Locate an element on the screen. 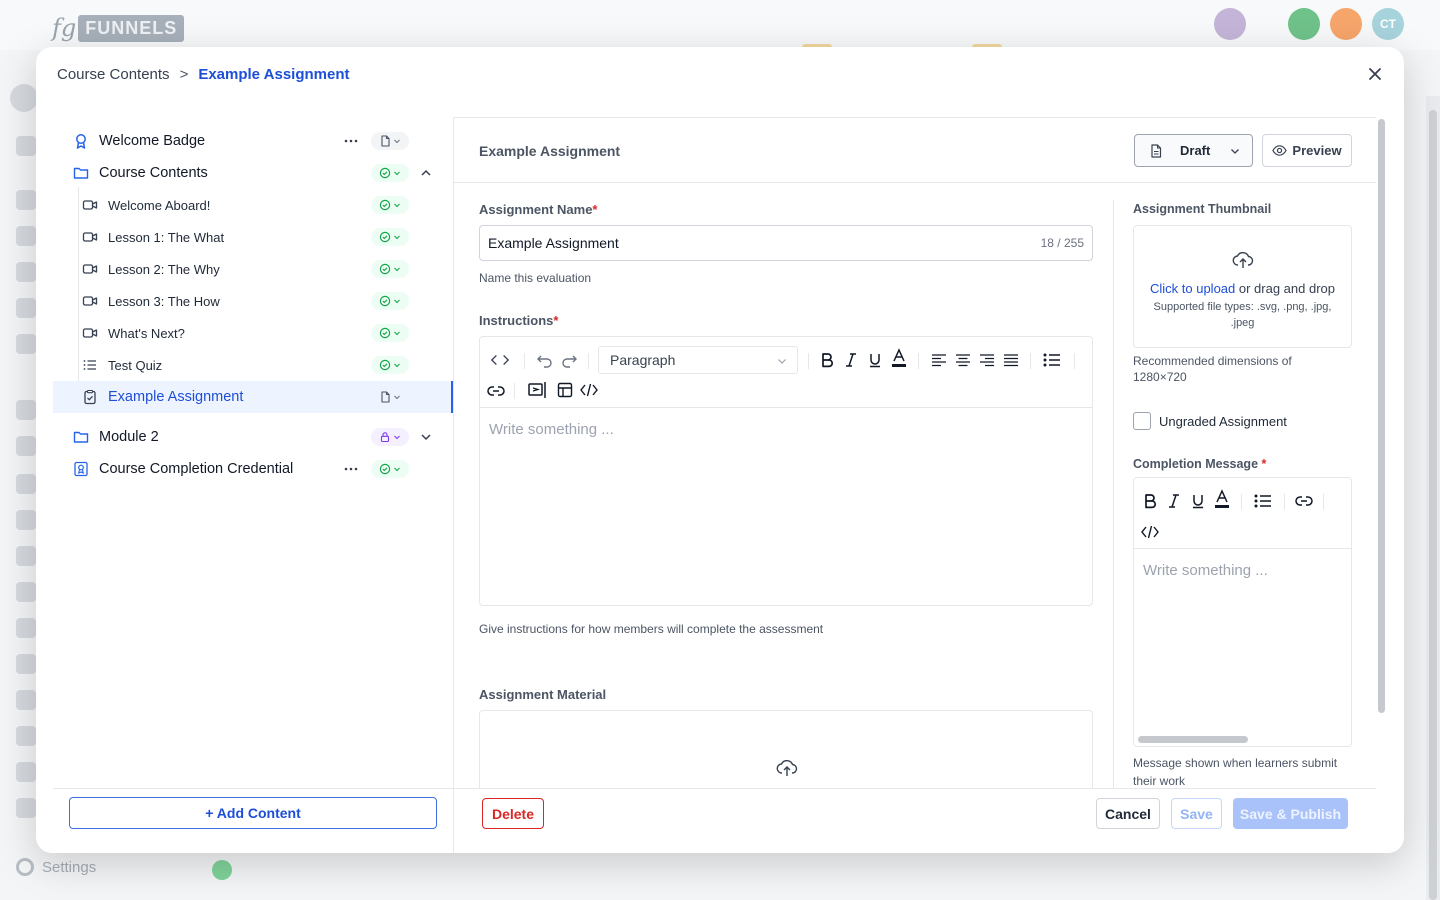  lock-icon is located at coordinates (385, 437).